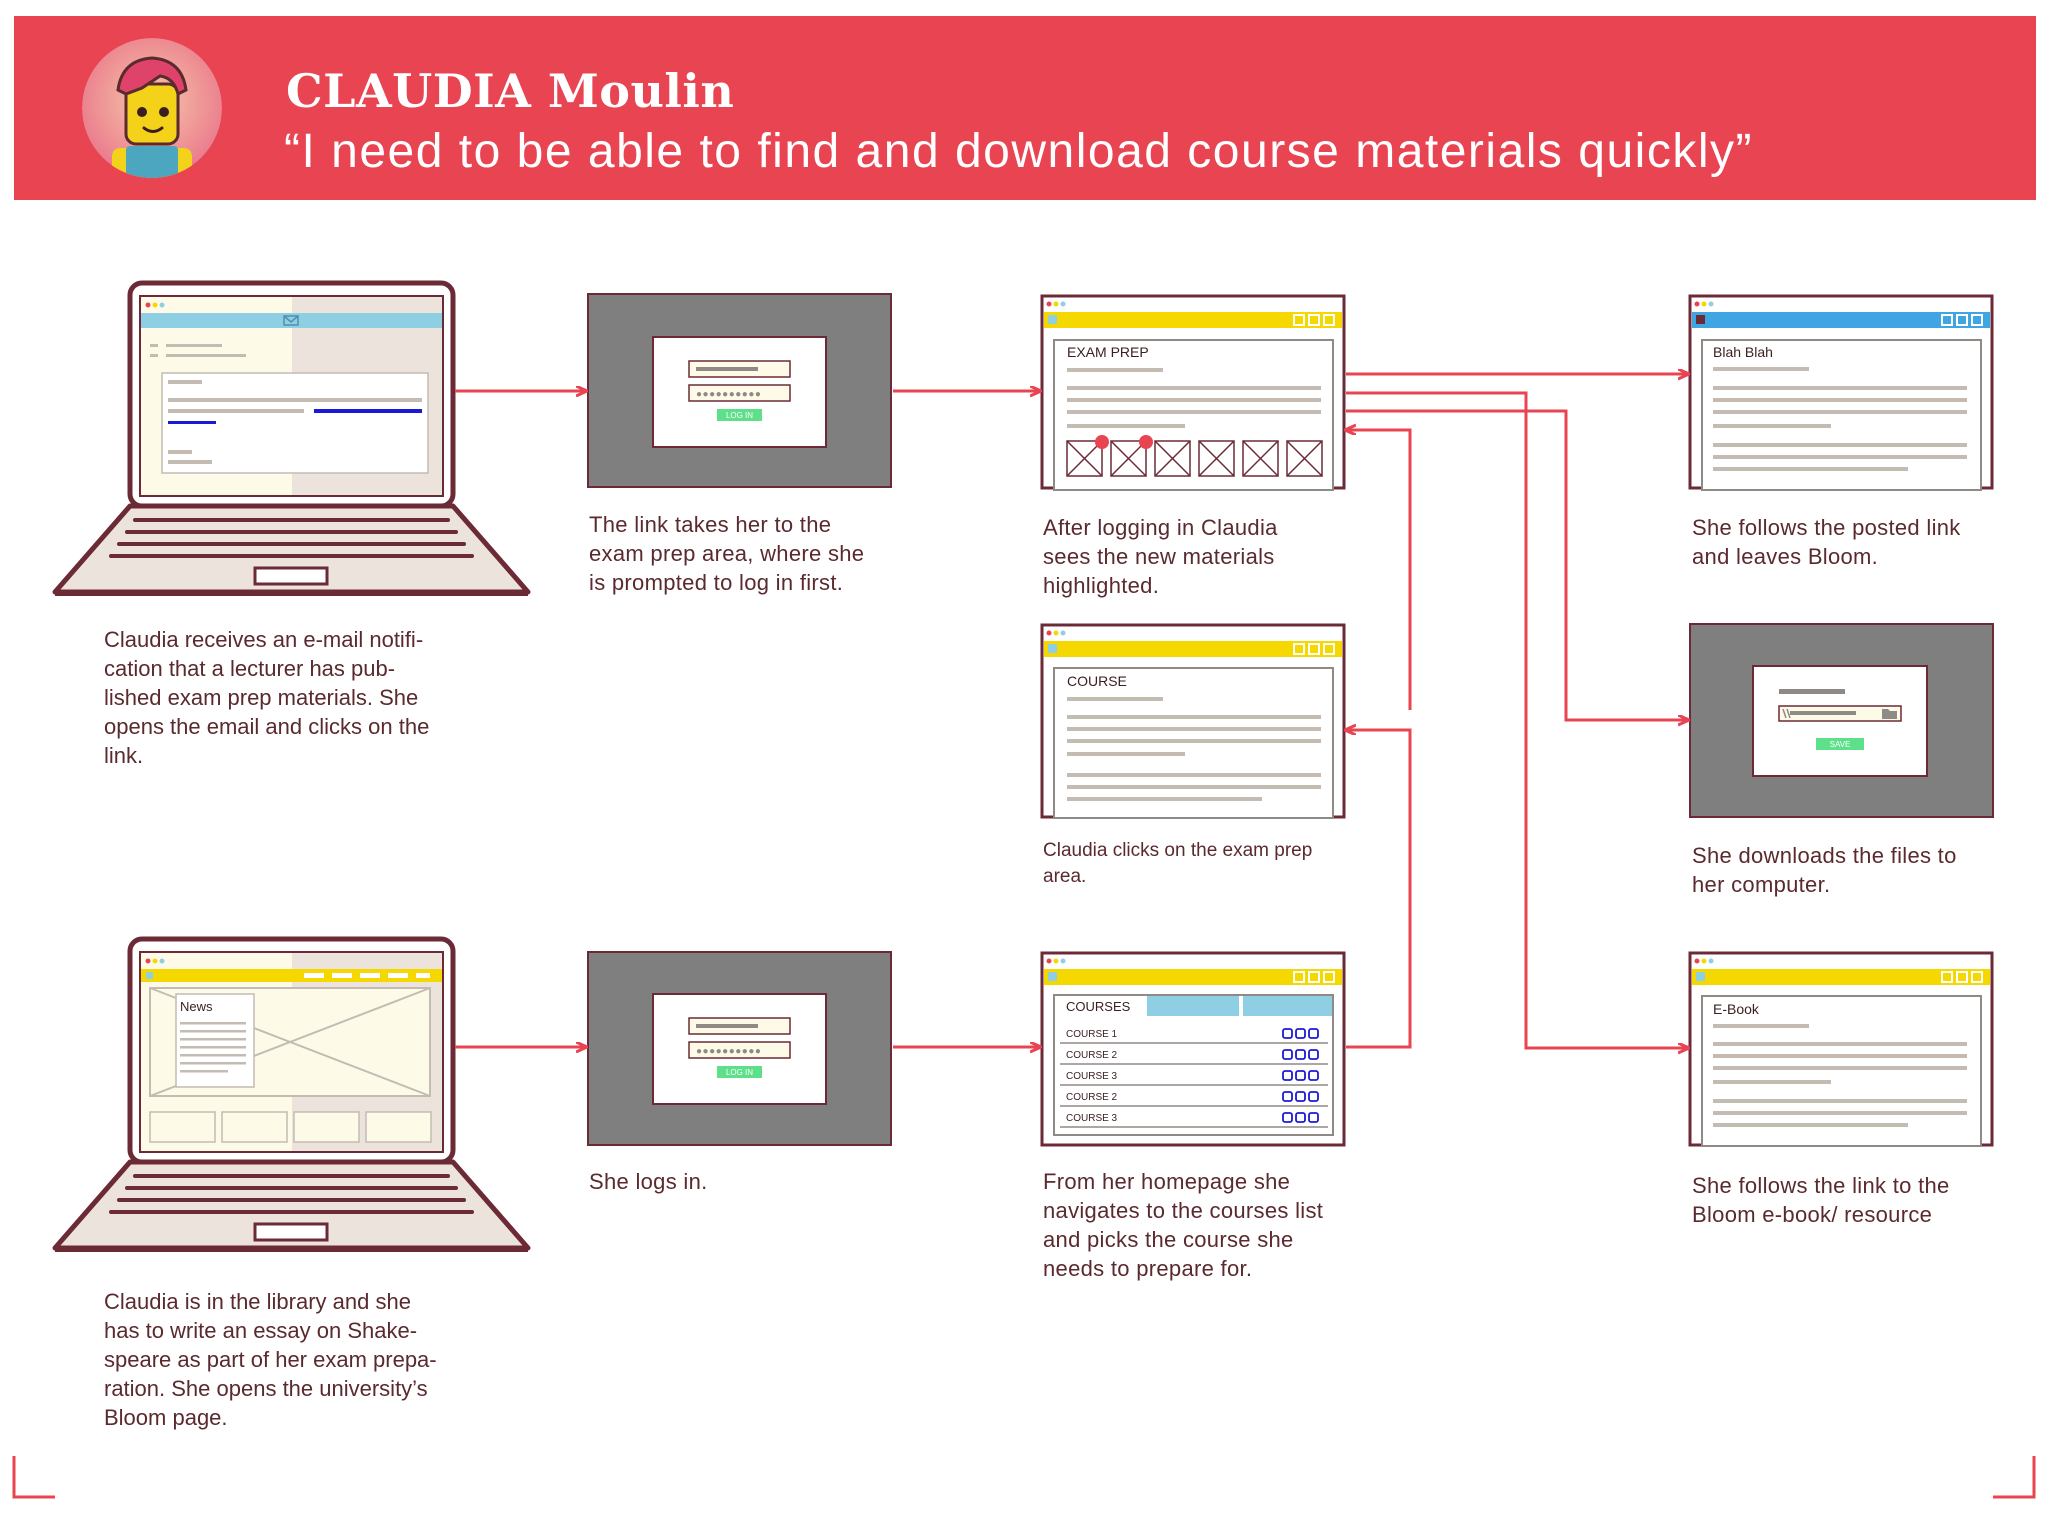  I want to click on laptop-library: News, so click(291, 1094).